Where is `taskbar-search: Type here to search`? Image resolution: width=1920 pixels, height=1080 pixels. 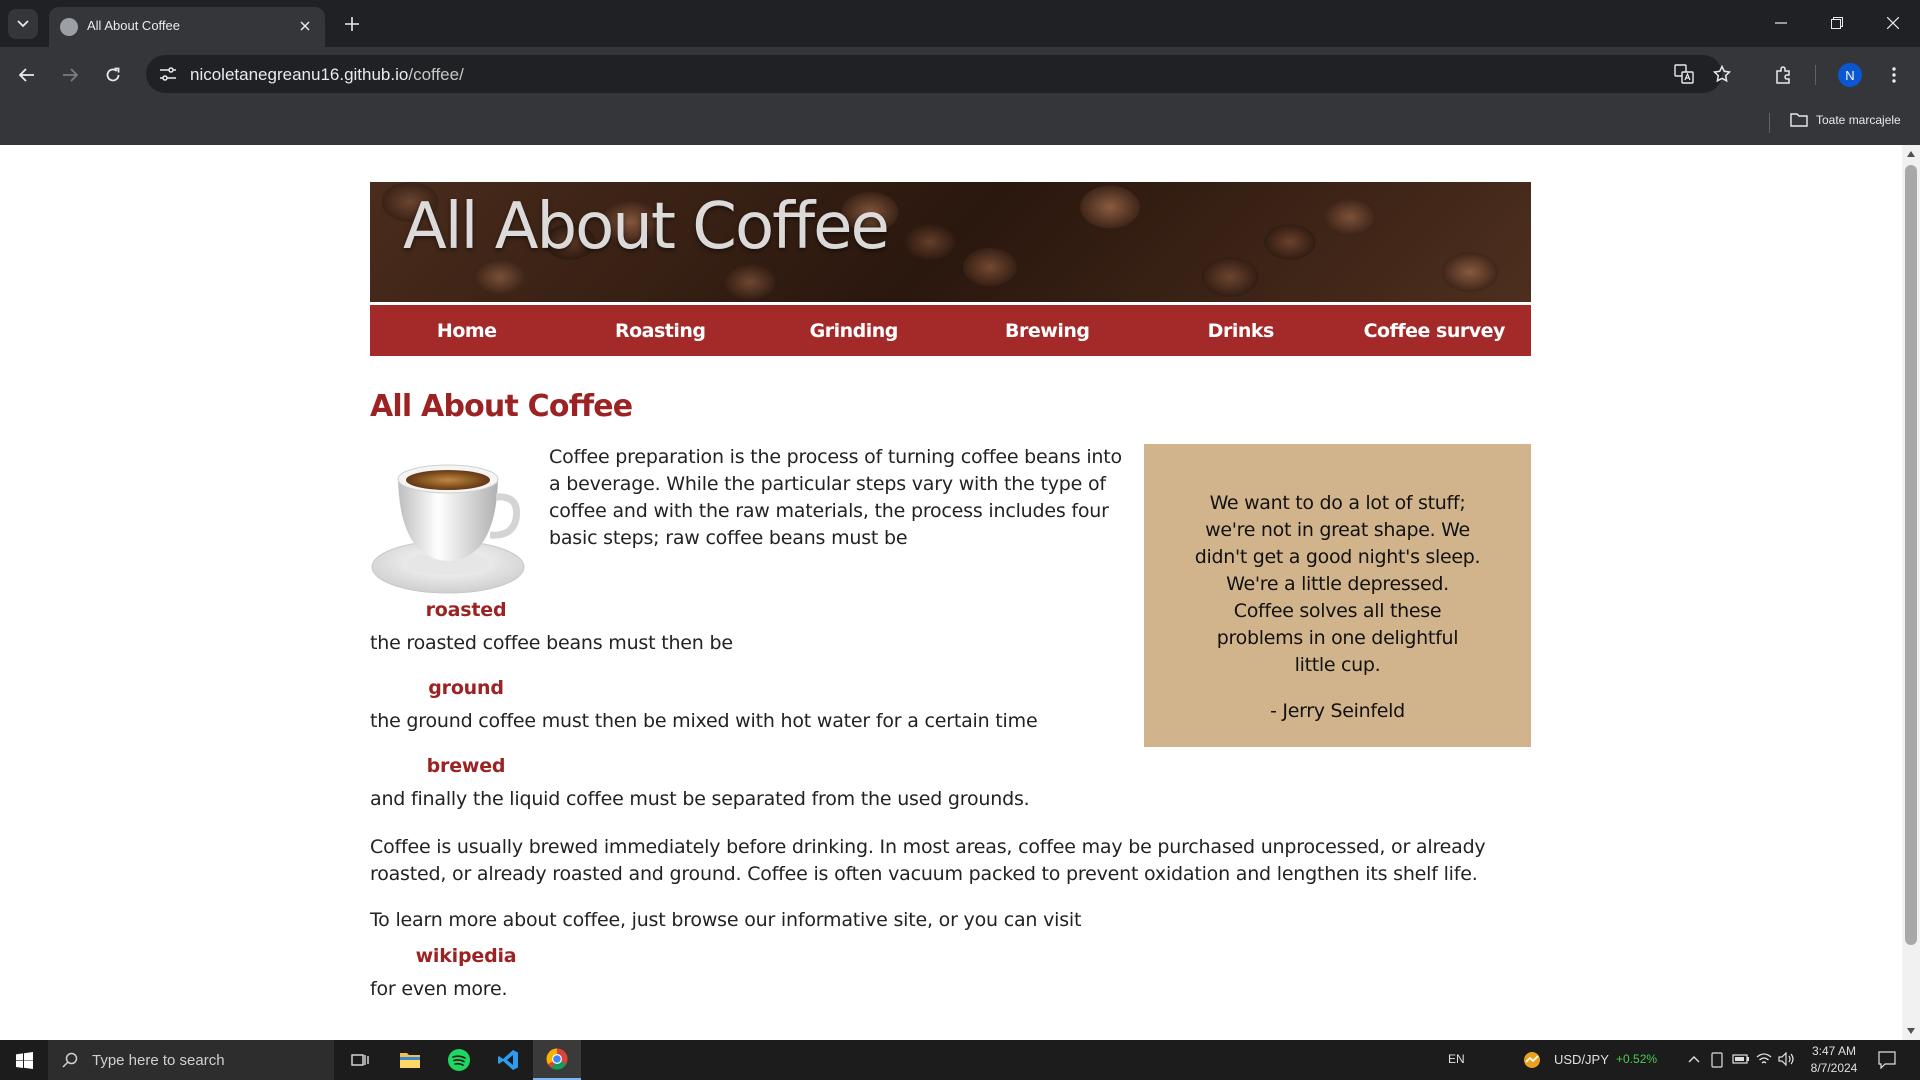
taskbar-search: Type here to search is located at coordinates (191, 1060).